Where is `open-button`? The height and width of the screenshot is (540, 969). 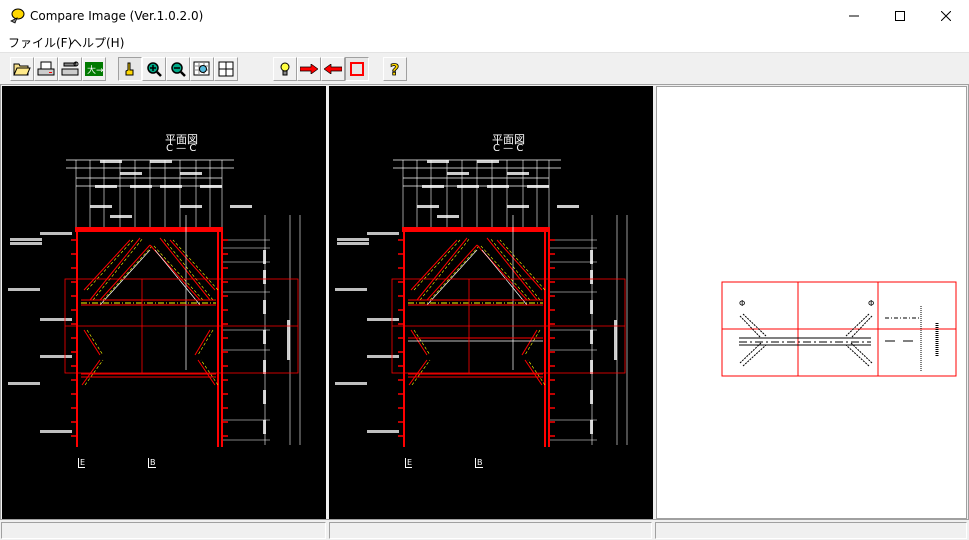 open-button is located at coordinates (22, 69).